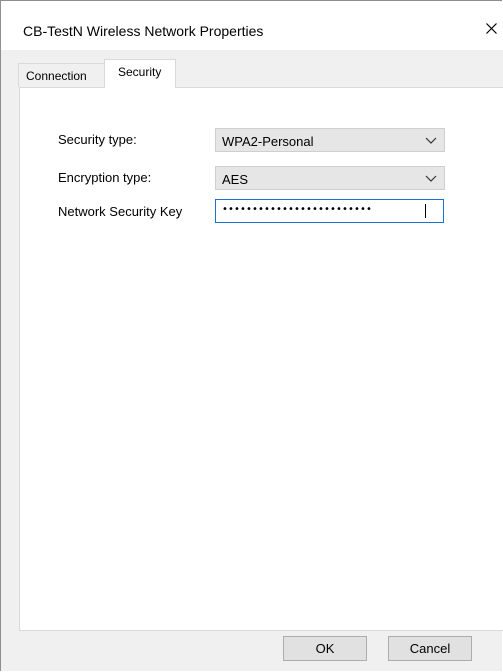 The height and width of the screenshot is (672, 503). What do you see at coordinates (297, 209) in the screenshot?
I see `network-security-key-masked-value: •••••••••••••••••••••••••` at bounding box center [297, 209].